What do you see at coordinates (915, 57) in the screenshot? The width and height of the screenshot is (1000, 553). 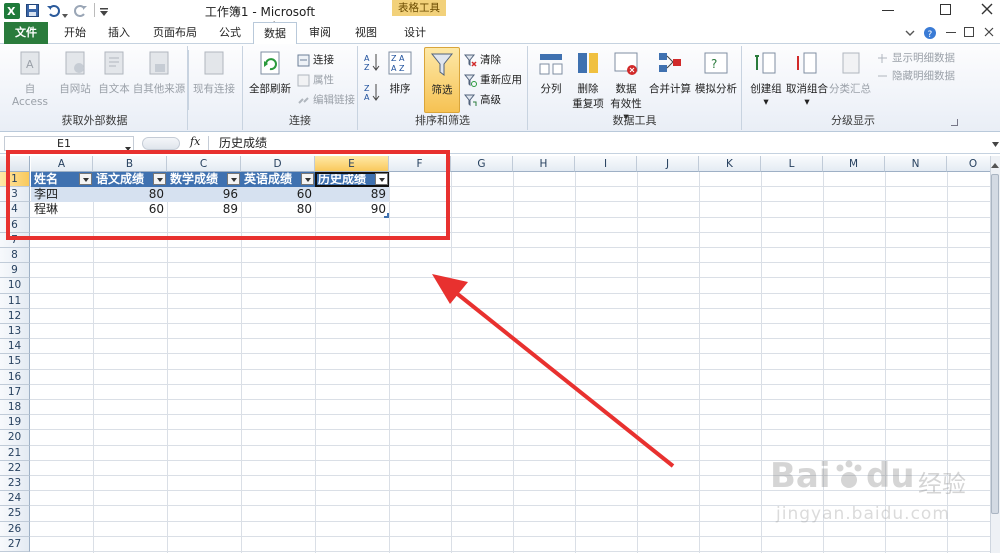 I see `show-detail-button: 显示明细数据` at bounding box center [915, 57].